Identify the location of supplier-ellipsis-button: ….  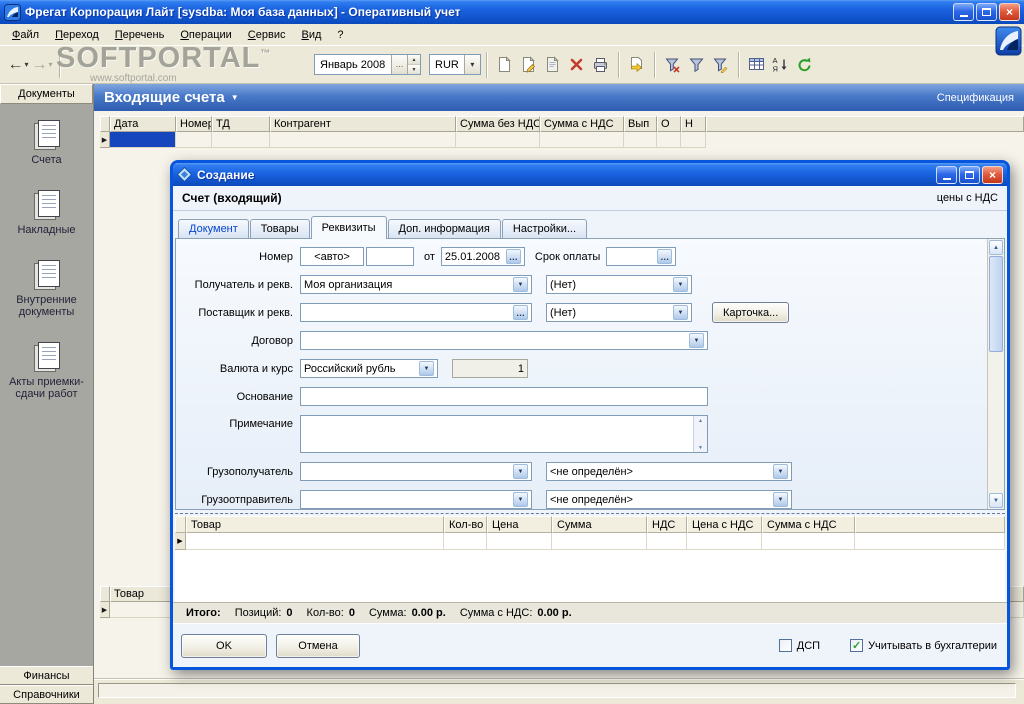
(520, 312).